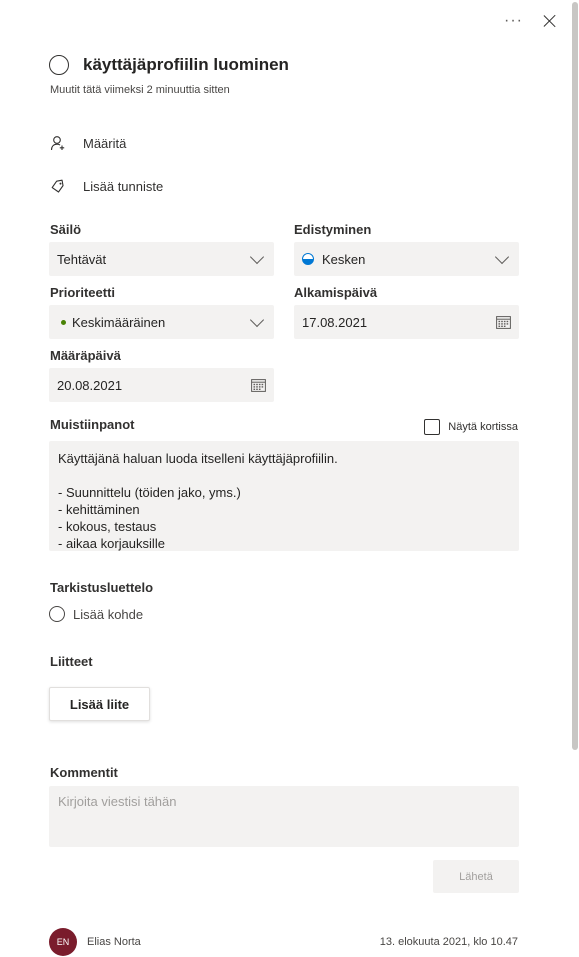  Describe the element at coordinates (448, 942) in the screenshot. I see `comment-timestamp: 13. elokuuta 2021, klo 10.47` at that location.